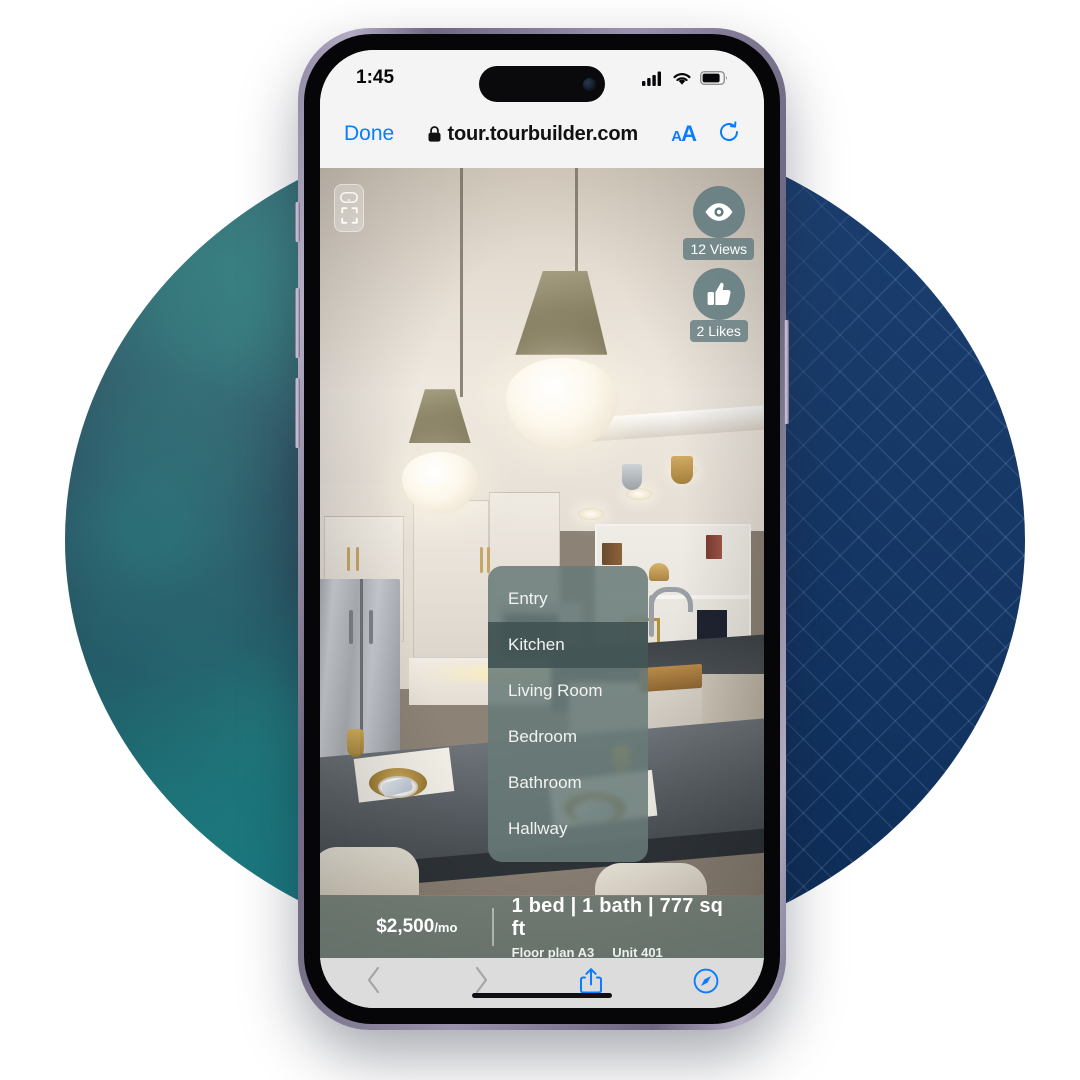 This screenshot has width=1080, height=1080. I want to click on info-divider, so click(492, 927).